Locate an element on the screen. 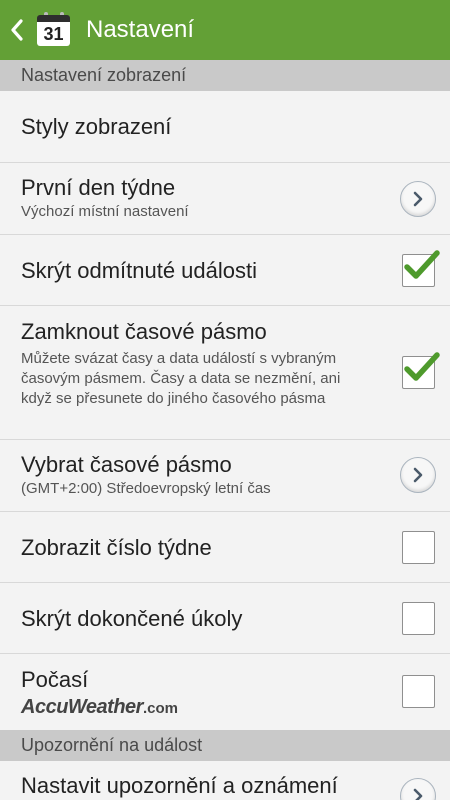 The image size is (450, 800). setting-notifications: Nastavit upozornění a oznámení is located at coordinates (225, 780).